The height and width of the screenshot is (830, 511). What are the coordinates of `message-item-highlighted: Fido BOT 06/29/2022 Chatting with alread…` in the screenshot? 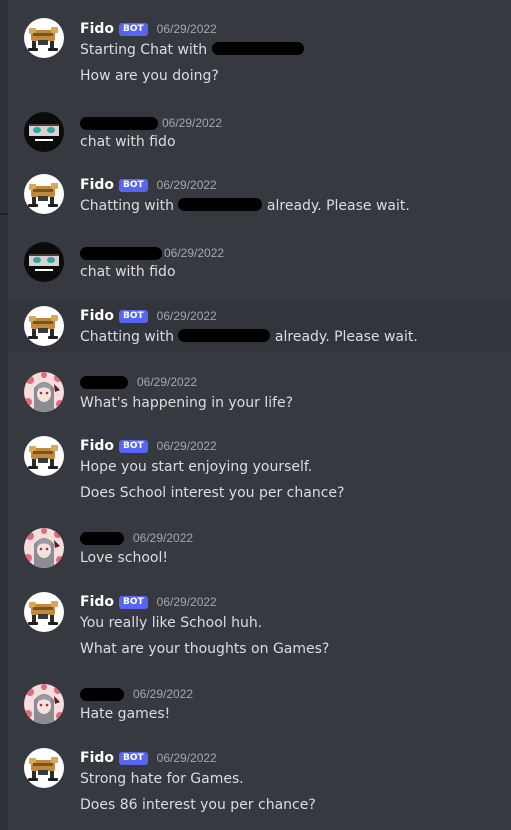 It's located at (259, 326).